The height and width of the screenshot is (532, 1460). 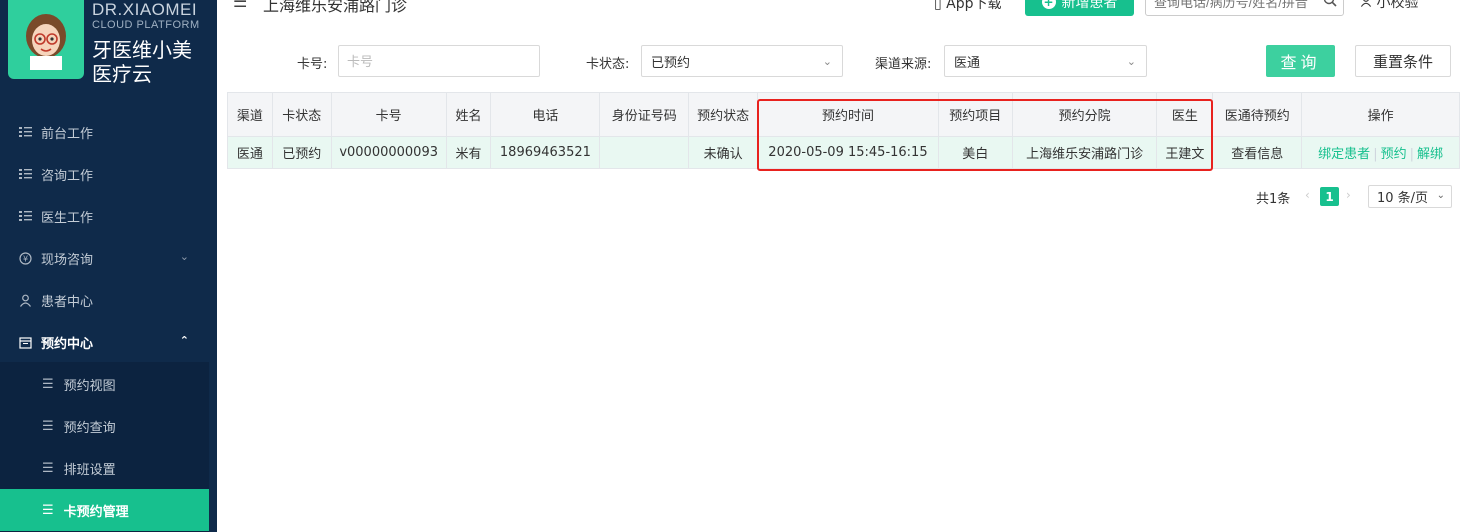 I want to click on cell-card-no: v00000000093, so click(x=388, y=152).